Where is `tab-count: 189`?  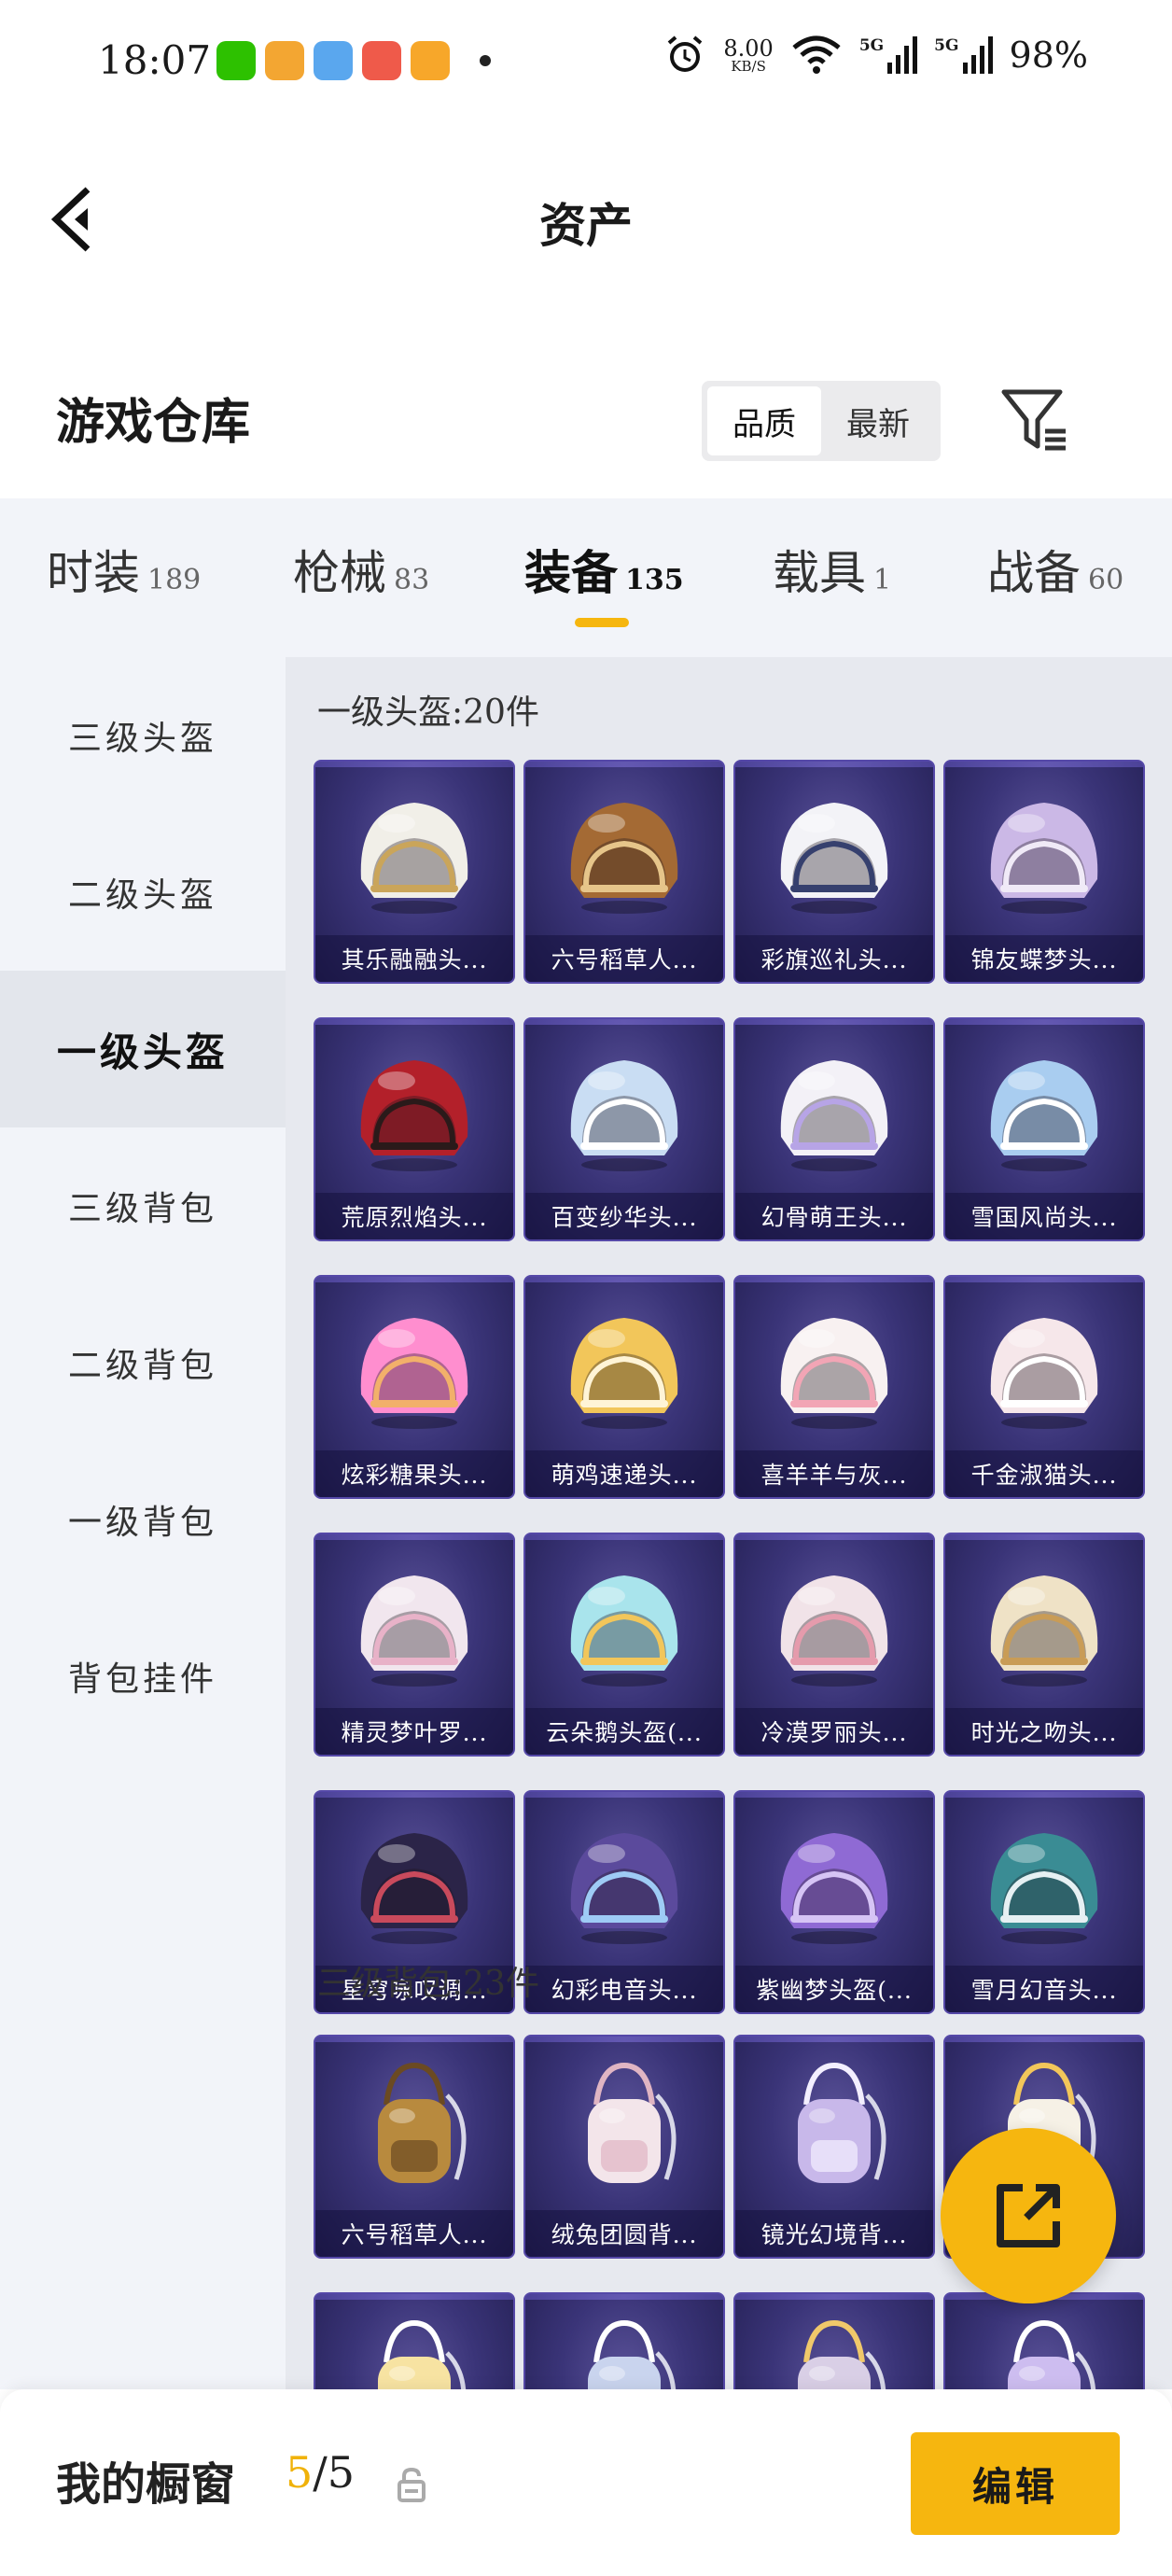
tab-count: 189 is located at coordinates (174, 580).